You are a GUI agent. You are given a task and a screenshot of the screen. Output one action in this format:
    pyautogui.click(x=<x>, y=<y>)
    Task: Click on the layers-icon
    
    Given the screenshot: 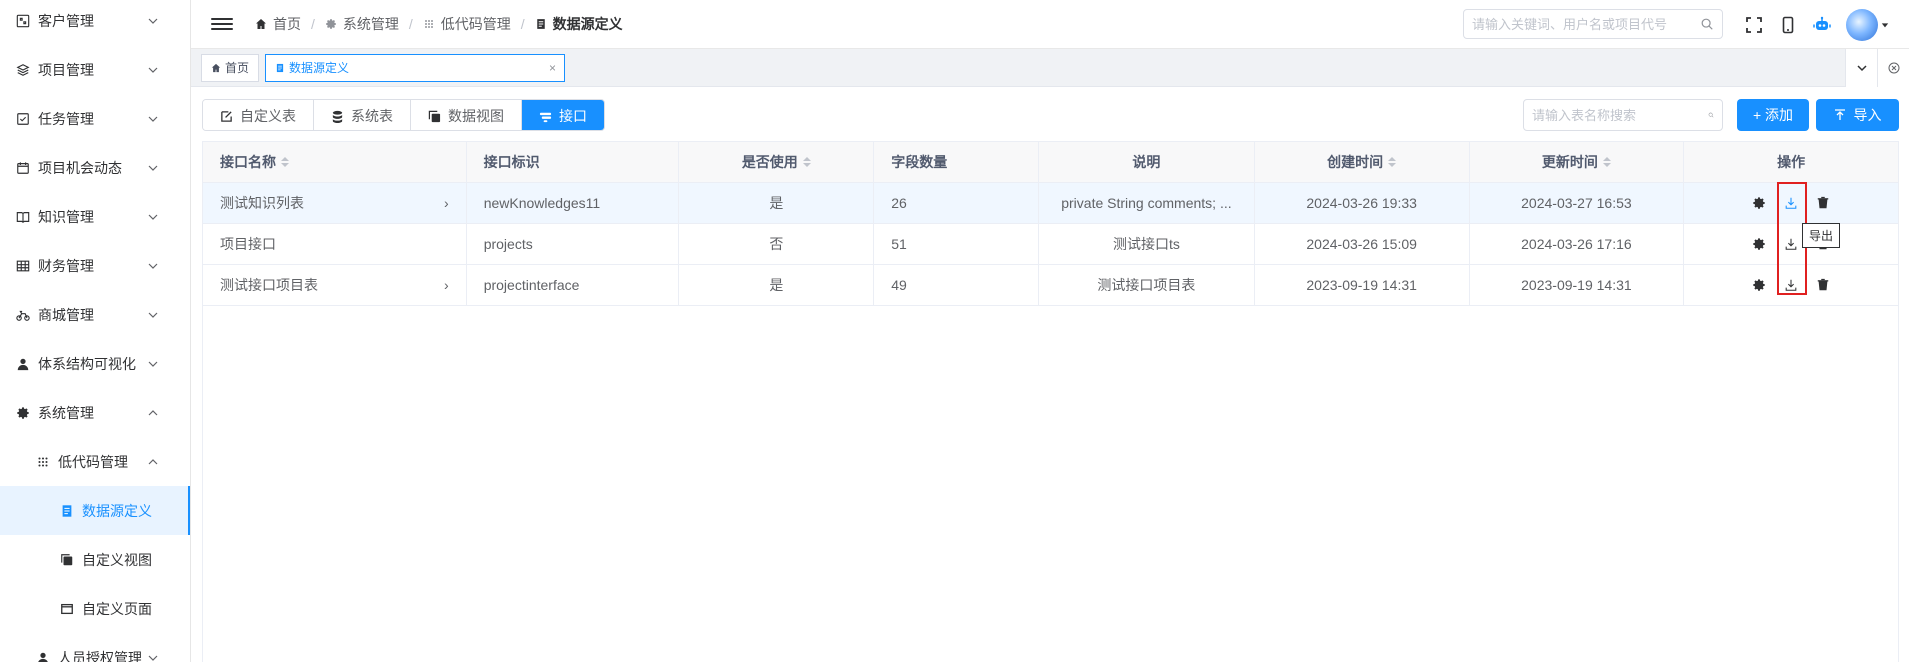 What is the action you would take?
    pyautogui.click(x=23, y=70)
    